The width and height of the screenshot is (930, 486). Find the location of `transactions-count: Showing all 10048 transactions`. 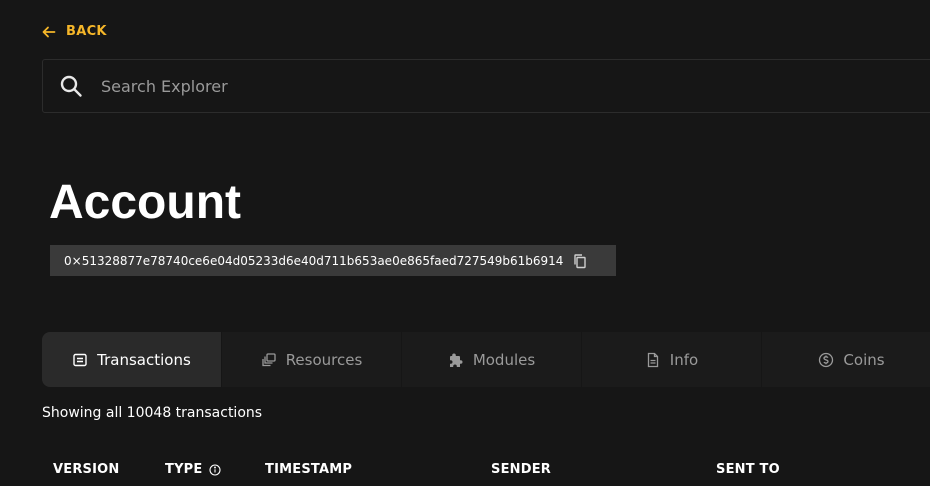

transactions-count: Showing all 10048 transactions is located at coordinates (152, 413).